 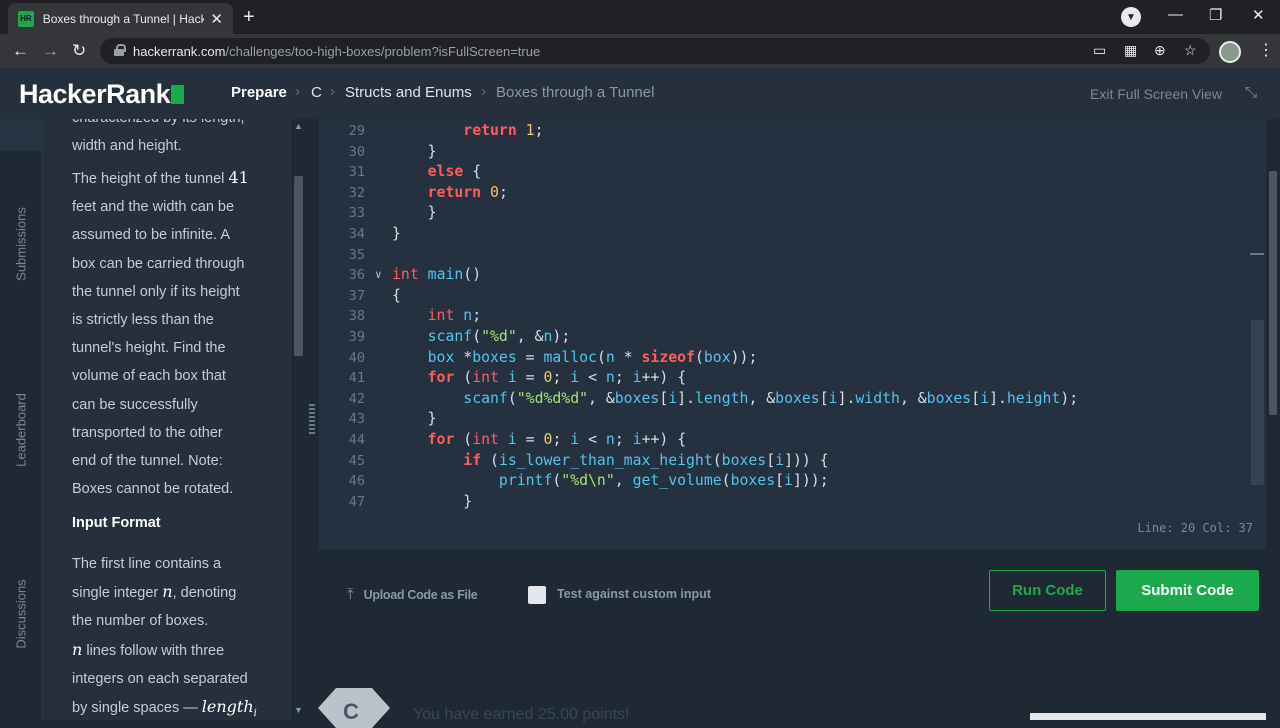 I want to click on code-line: 33 }, so click(x=392, y=213).